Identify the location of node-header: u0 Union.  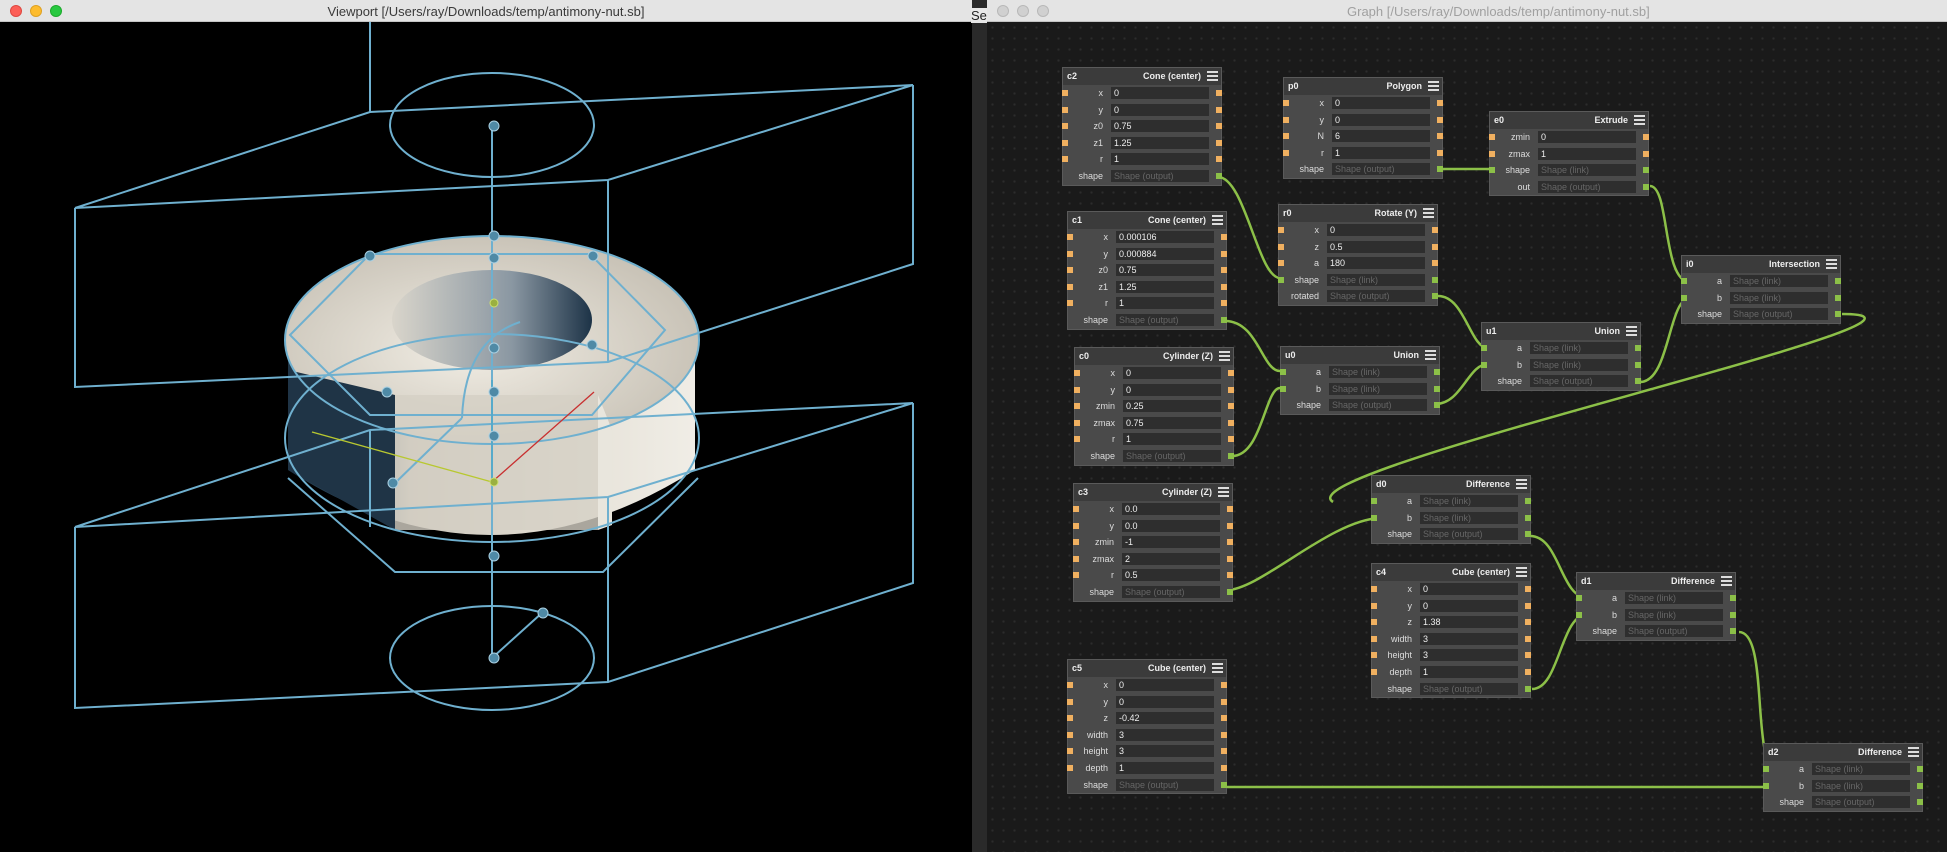
(1360, 355).